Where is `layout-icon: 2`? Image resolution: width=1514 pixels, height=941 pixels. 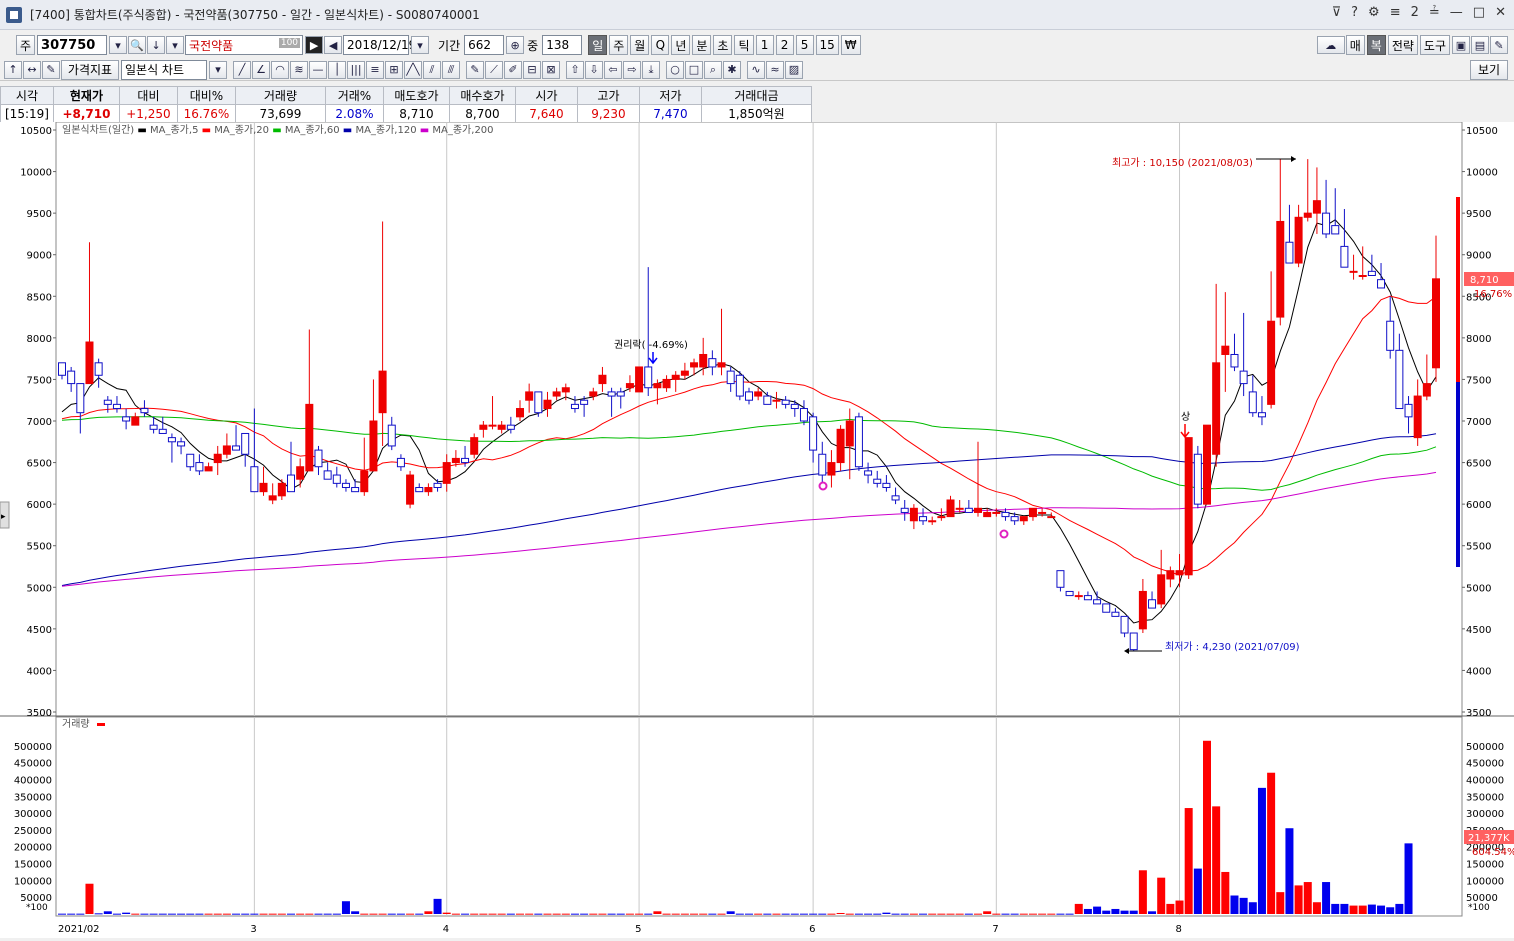
layout-icon: 2 is located at coordinates (1415, 12).